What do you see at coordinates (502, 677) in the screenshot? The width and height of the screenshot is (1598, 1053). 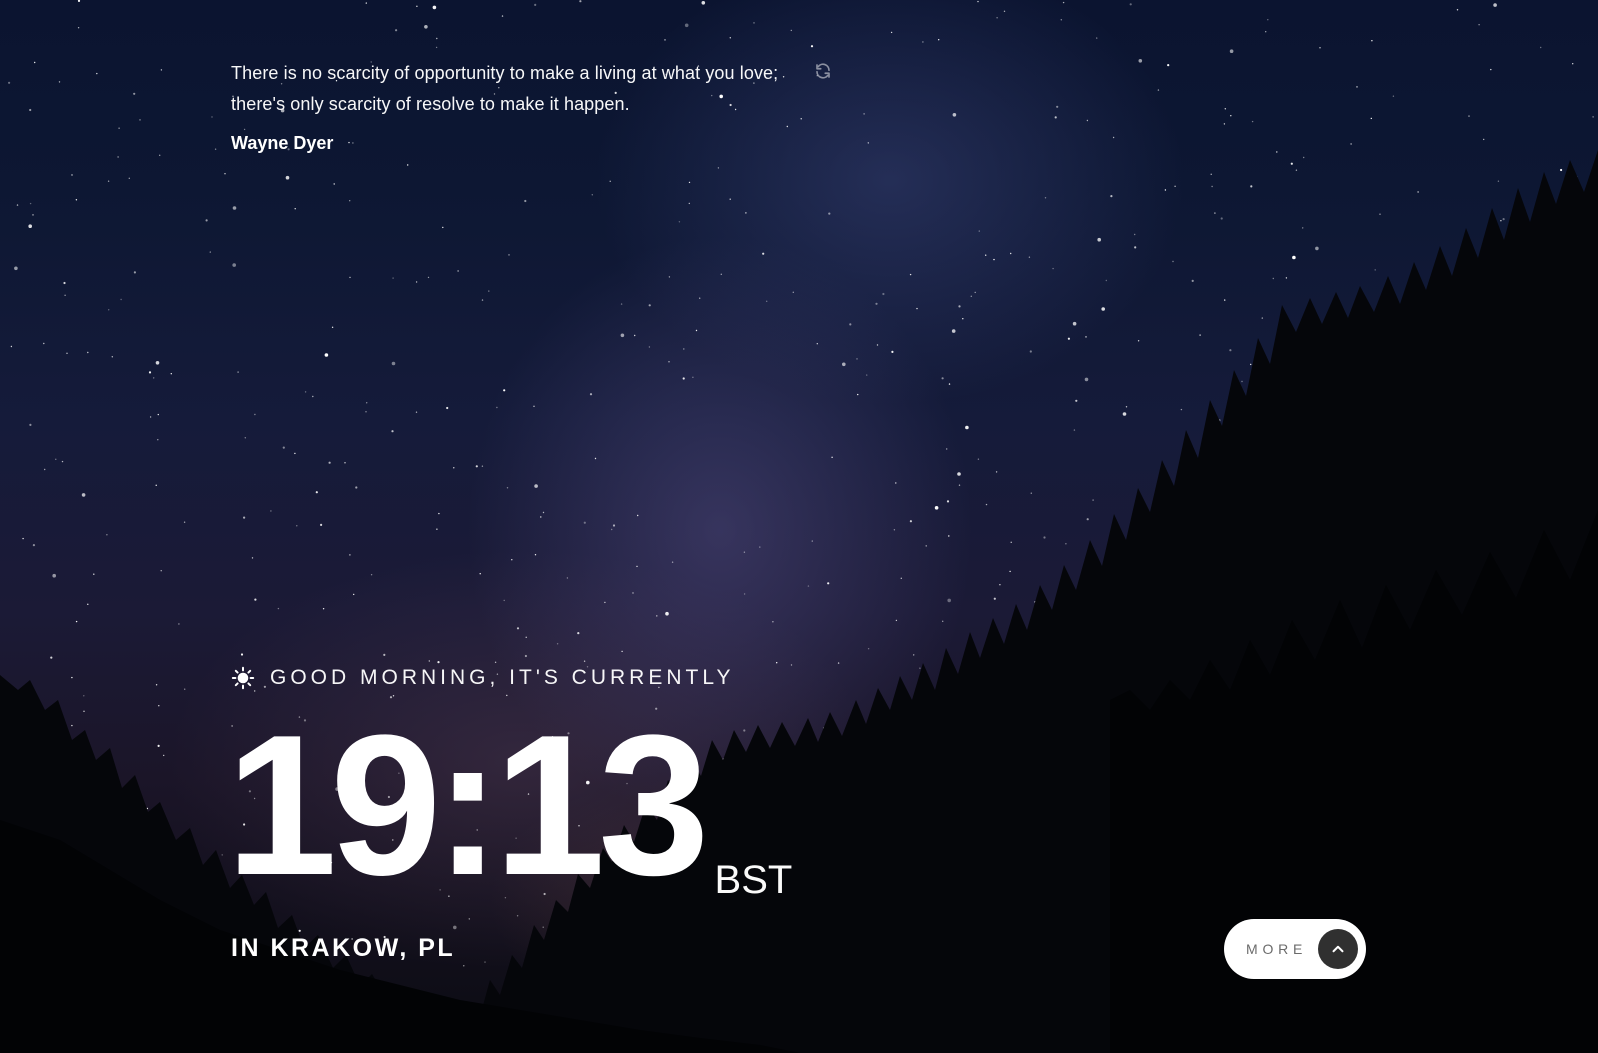 I see `greeting-text: GOOD MORNING, IT'S CURRENTLY` at bounding box center [502, 677].